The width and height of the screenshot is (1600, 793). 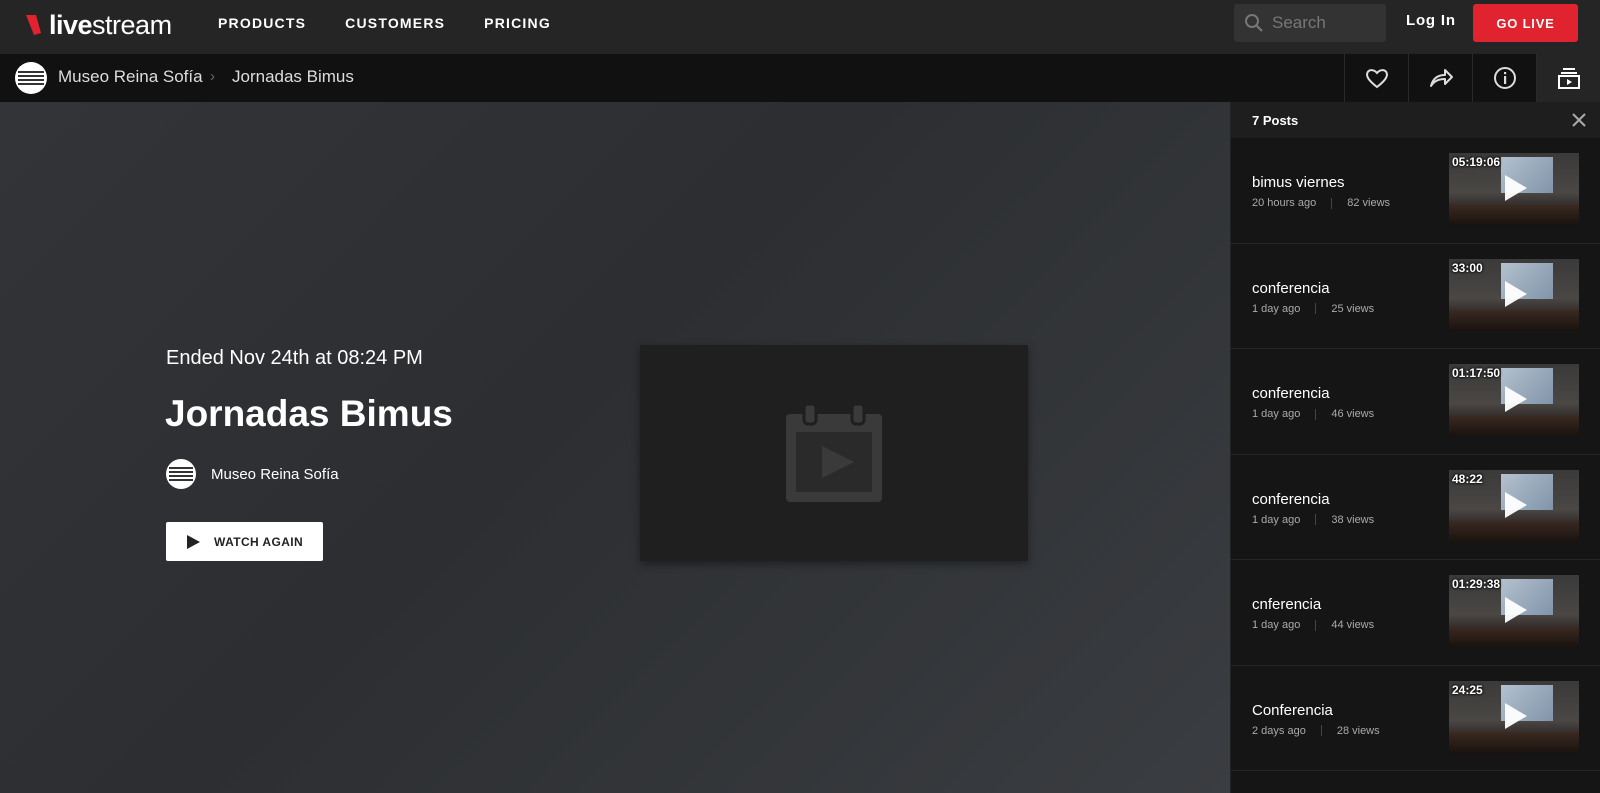 I want to click on search-icon, so click(x=1254, y=23).